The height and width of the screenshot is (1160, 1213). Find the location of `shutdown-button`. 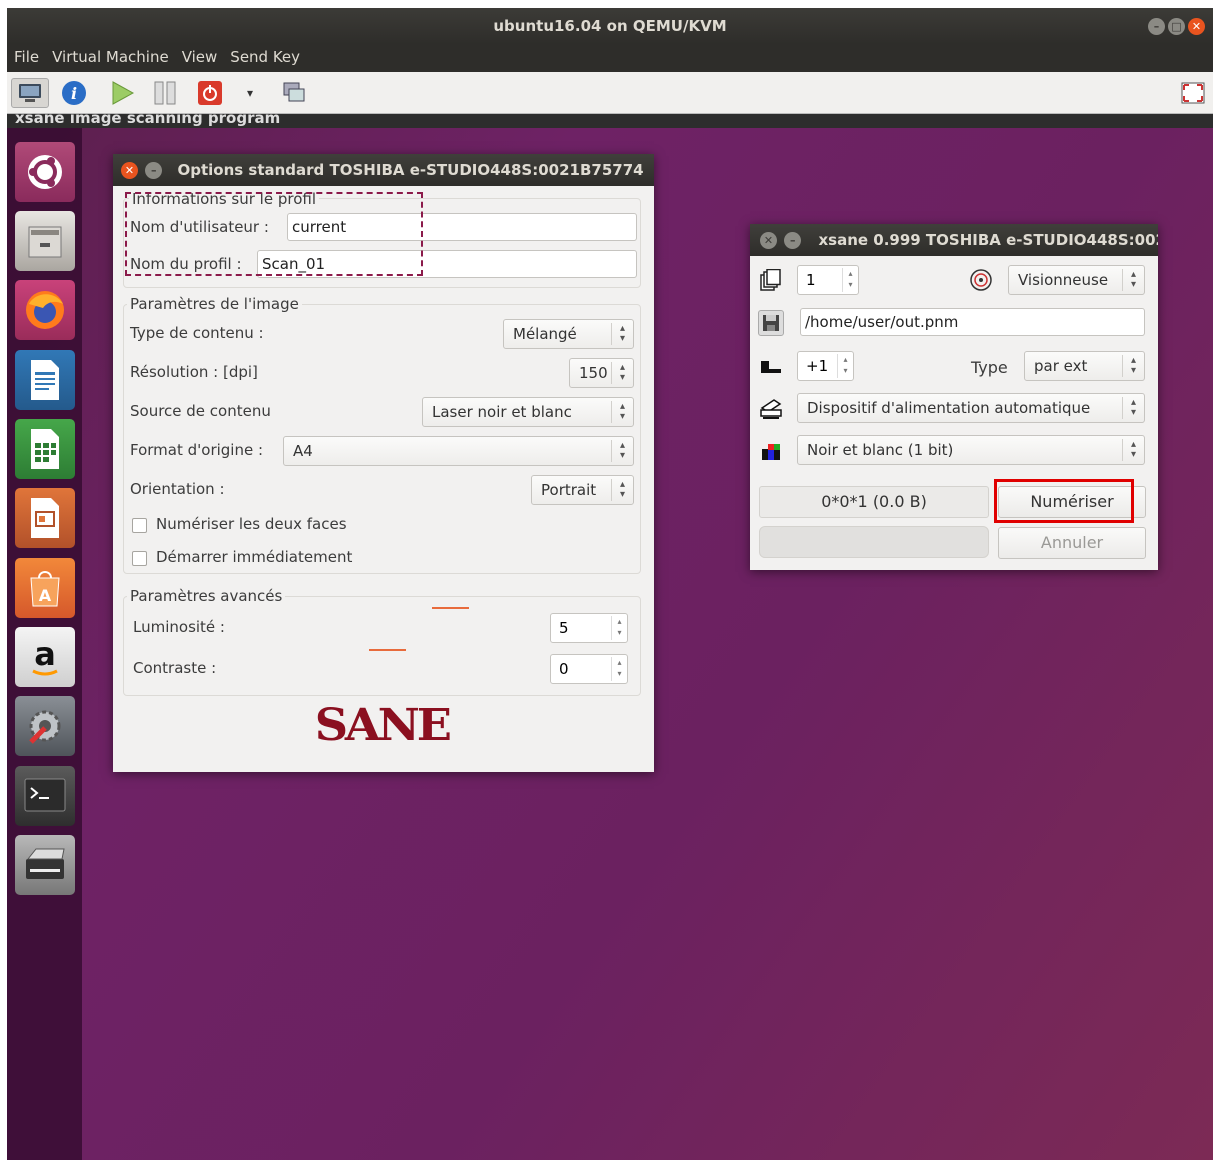

shutdown-button is located at coordinates (210, 93).